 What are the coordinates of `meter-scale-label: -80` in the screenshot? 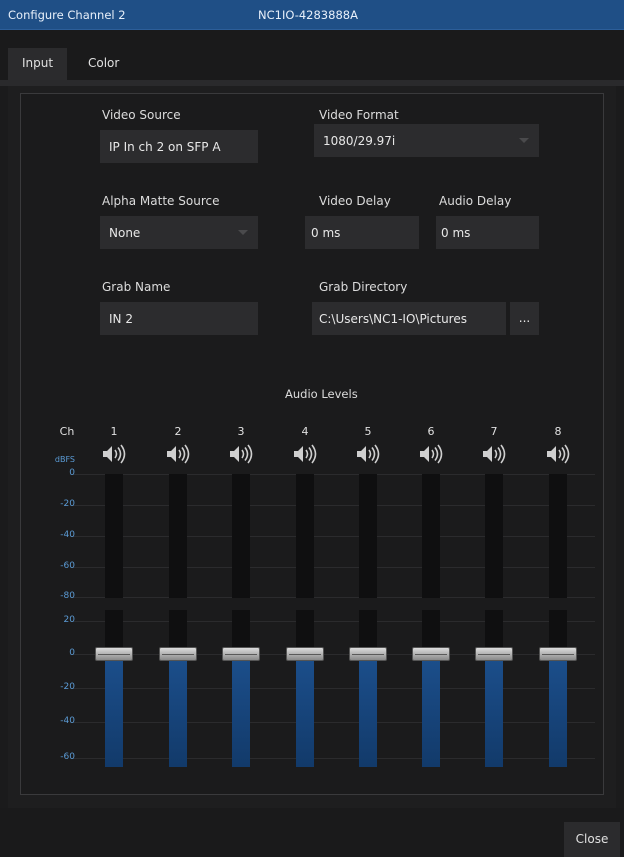 It's located at (67, 596).